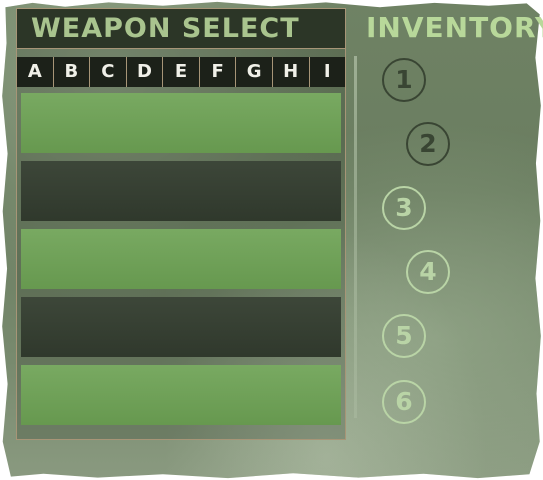 The width and height of the screenshot is (543, 480). What do you see at coordinates (404, 80) in the screenshot?
I see `inventory-slot-1: 1` at bounding box center [404, 80].